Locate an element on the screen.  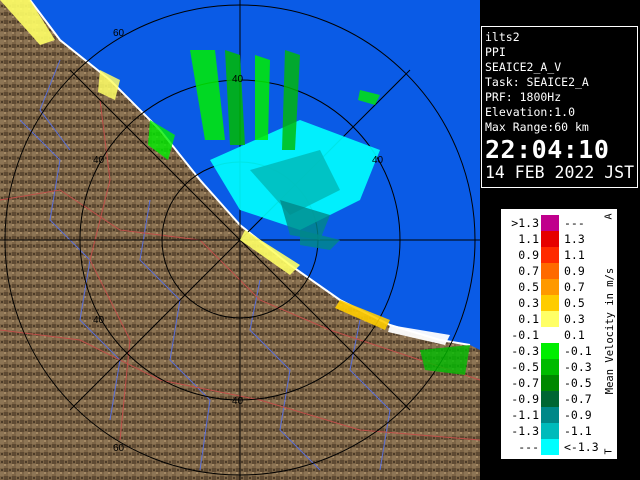
legend-label-left: 1.1 is located at coordinates (528, 239).